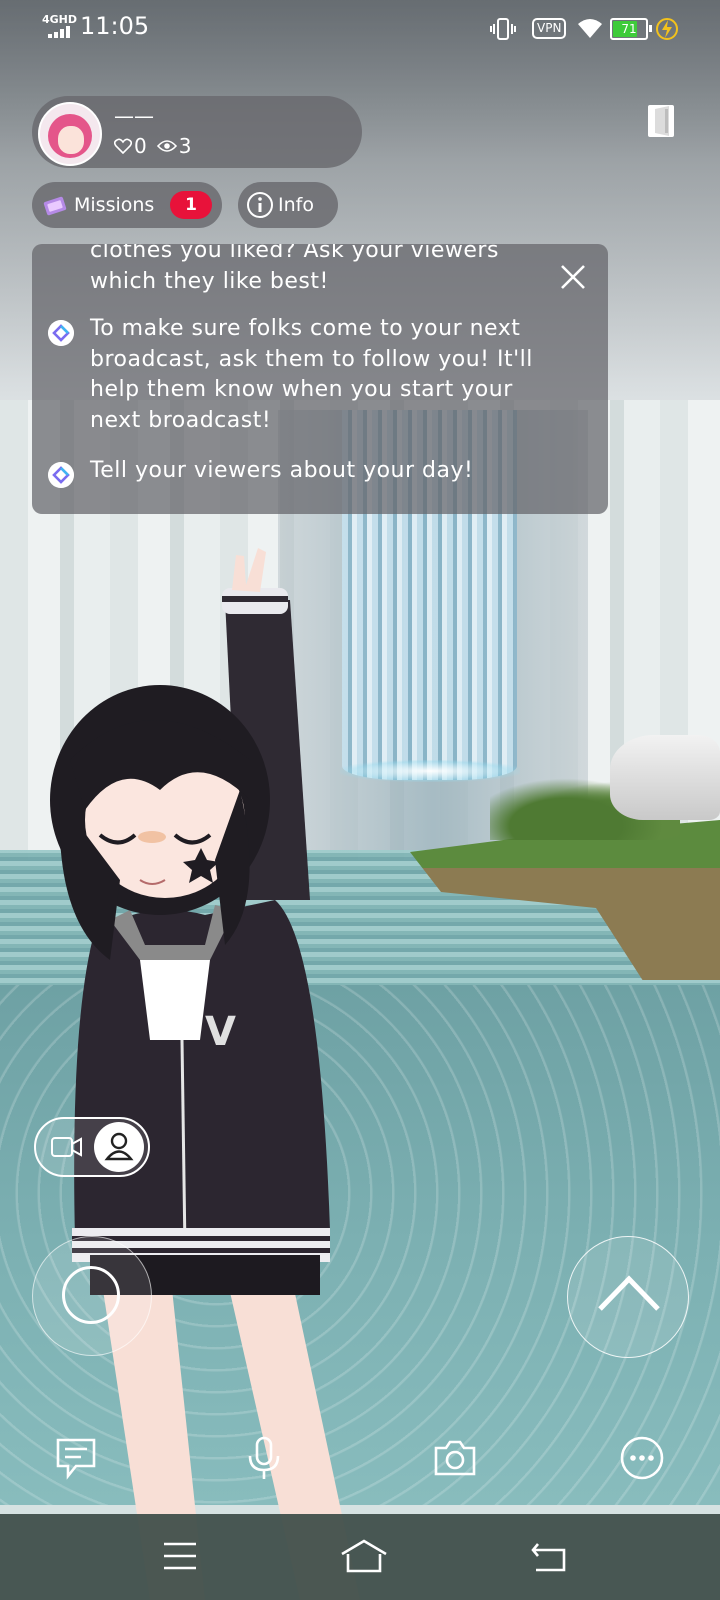 This screenshot has height=1600, width=720. Describe the element at coordinates (114, 205) in the screenshot. I see `missions-label: Missions` at that location.